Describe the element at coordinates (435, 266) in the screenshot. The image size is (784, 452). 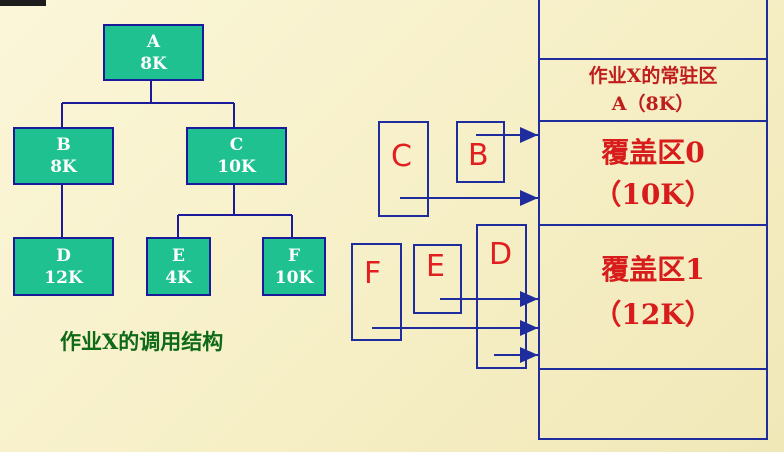
I see `module-label-e: E` at that location.